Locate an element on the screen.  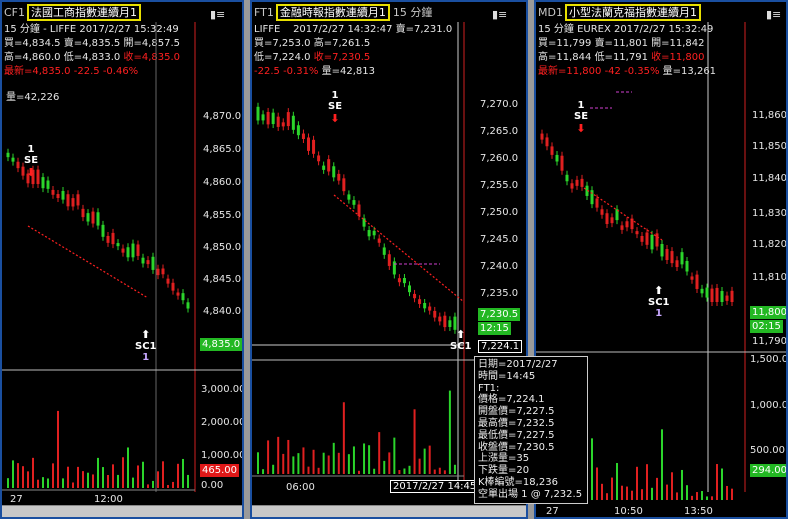
y-tick: 4,840.0 is located at coordinates (222, 311).